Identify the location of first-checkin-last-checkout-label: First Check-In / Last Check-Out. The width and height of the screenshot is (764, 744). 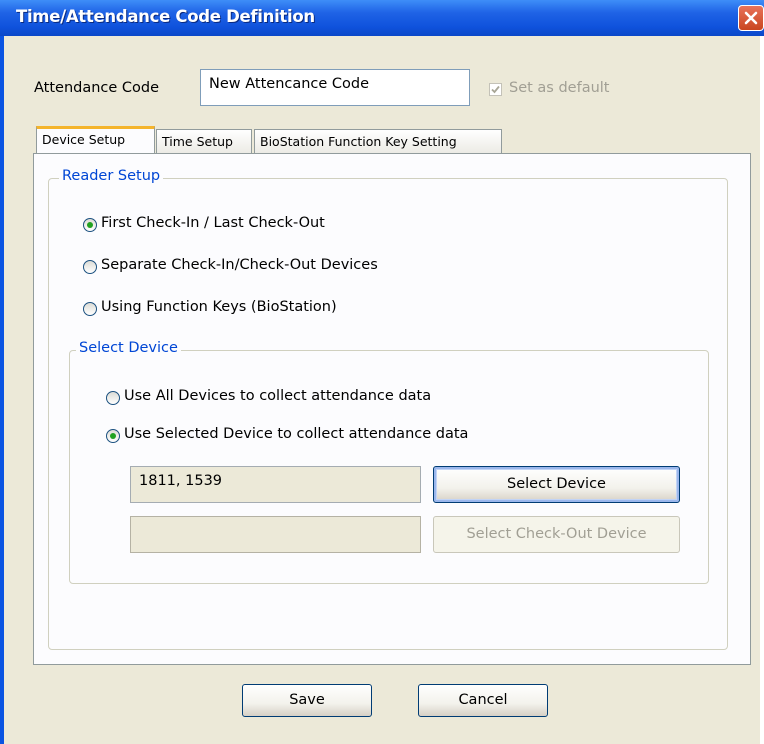
(213, 223).